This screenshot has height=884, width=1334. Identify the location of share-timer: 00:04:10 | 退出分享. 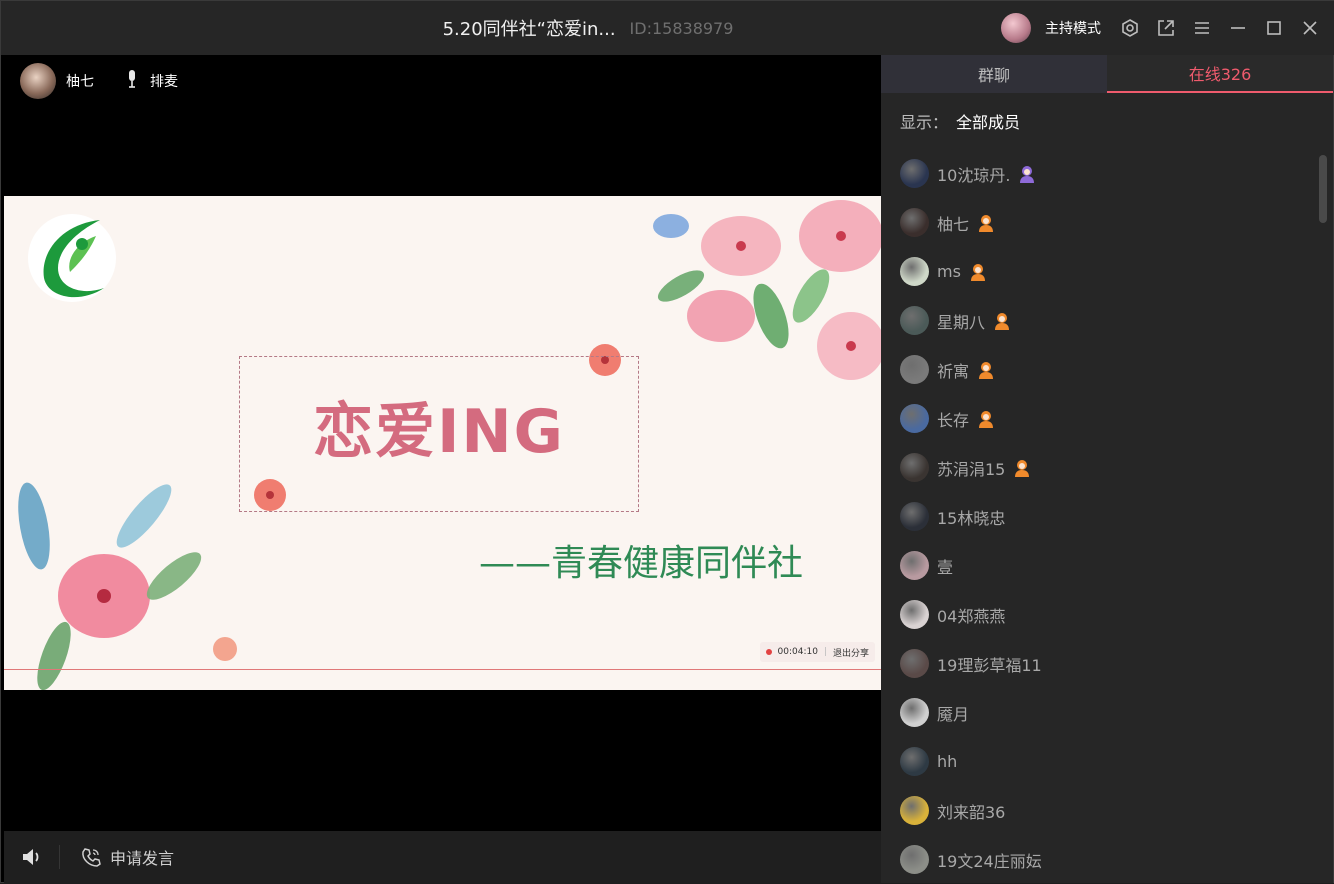
(817, 652).